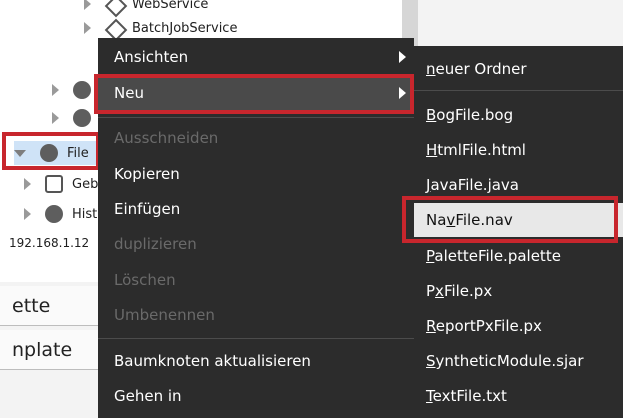 This screenshot has height=418, width=623. I want to click on submenu-item-label: neuer Ordner, so click(476, 69).